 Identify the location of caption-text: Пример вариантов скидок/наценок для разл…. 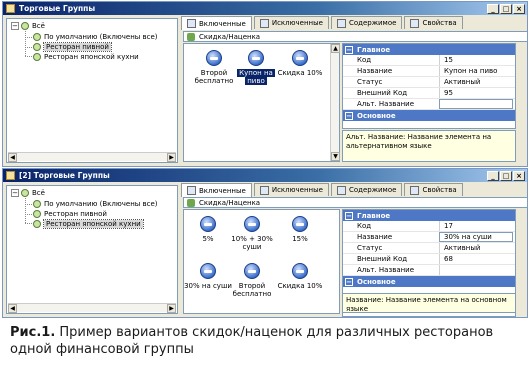
(252, 341).